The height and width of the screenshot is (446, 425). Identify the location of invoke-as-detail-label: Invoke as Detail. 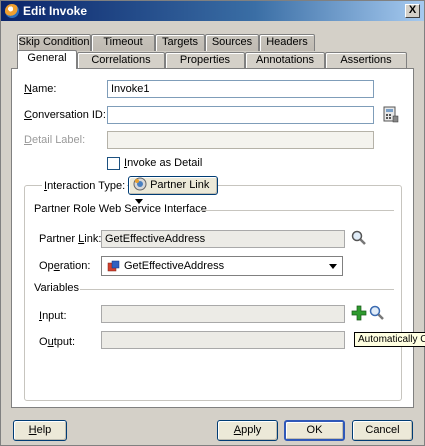
(163, 163).